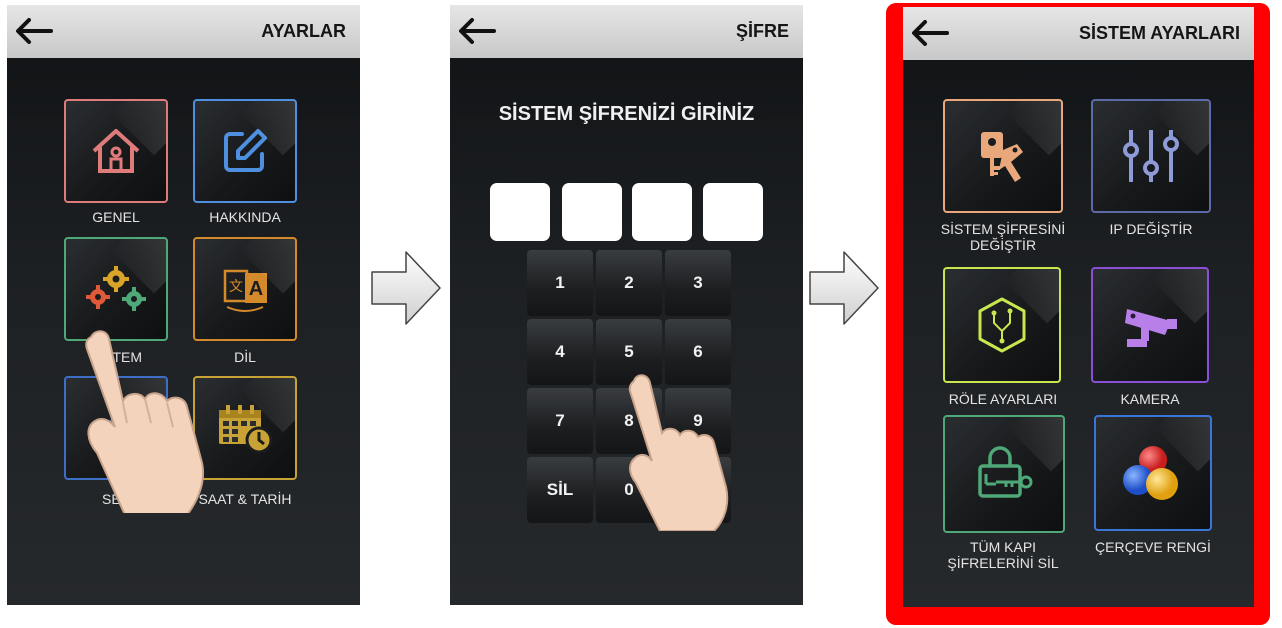 Image resolution: width=1282 pixels, height=628 pixels. What do you see at coordinates (246, 429) in the screenshot?
I see `calendar-clock-icon` at bounding box center [246, 429].